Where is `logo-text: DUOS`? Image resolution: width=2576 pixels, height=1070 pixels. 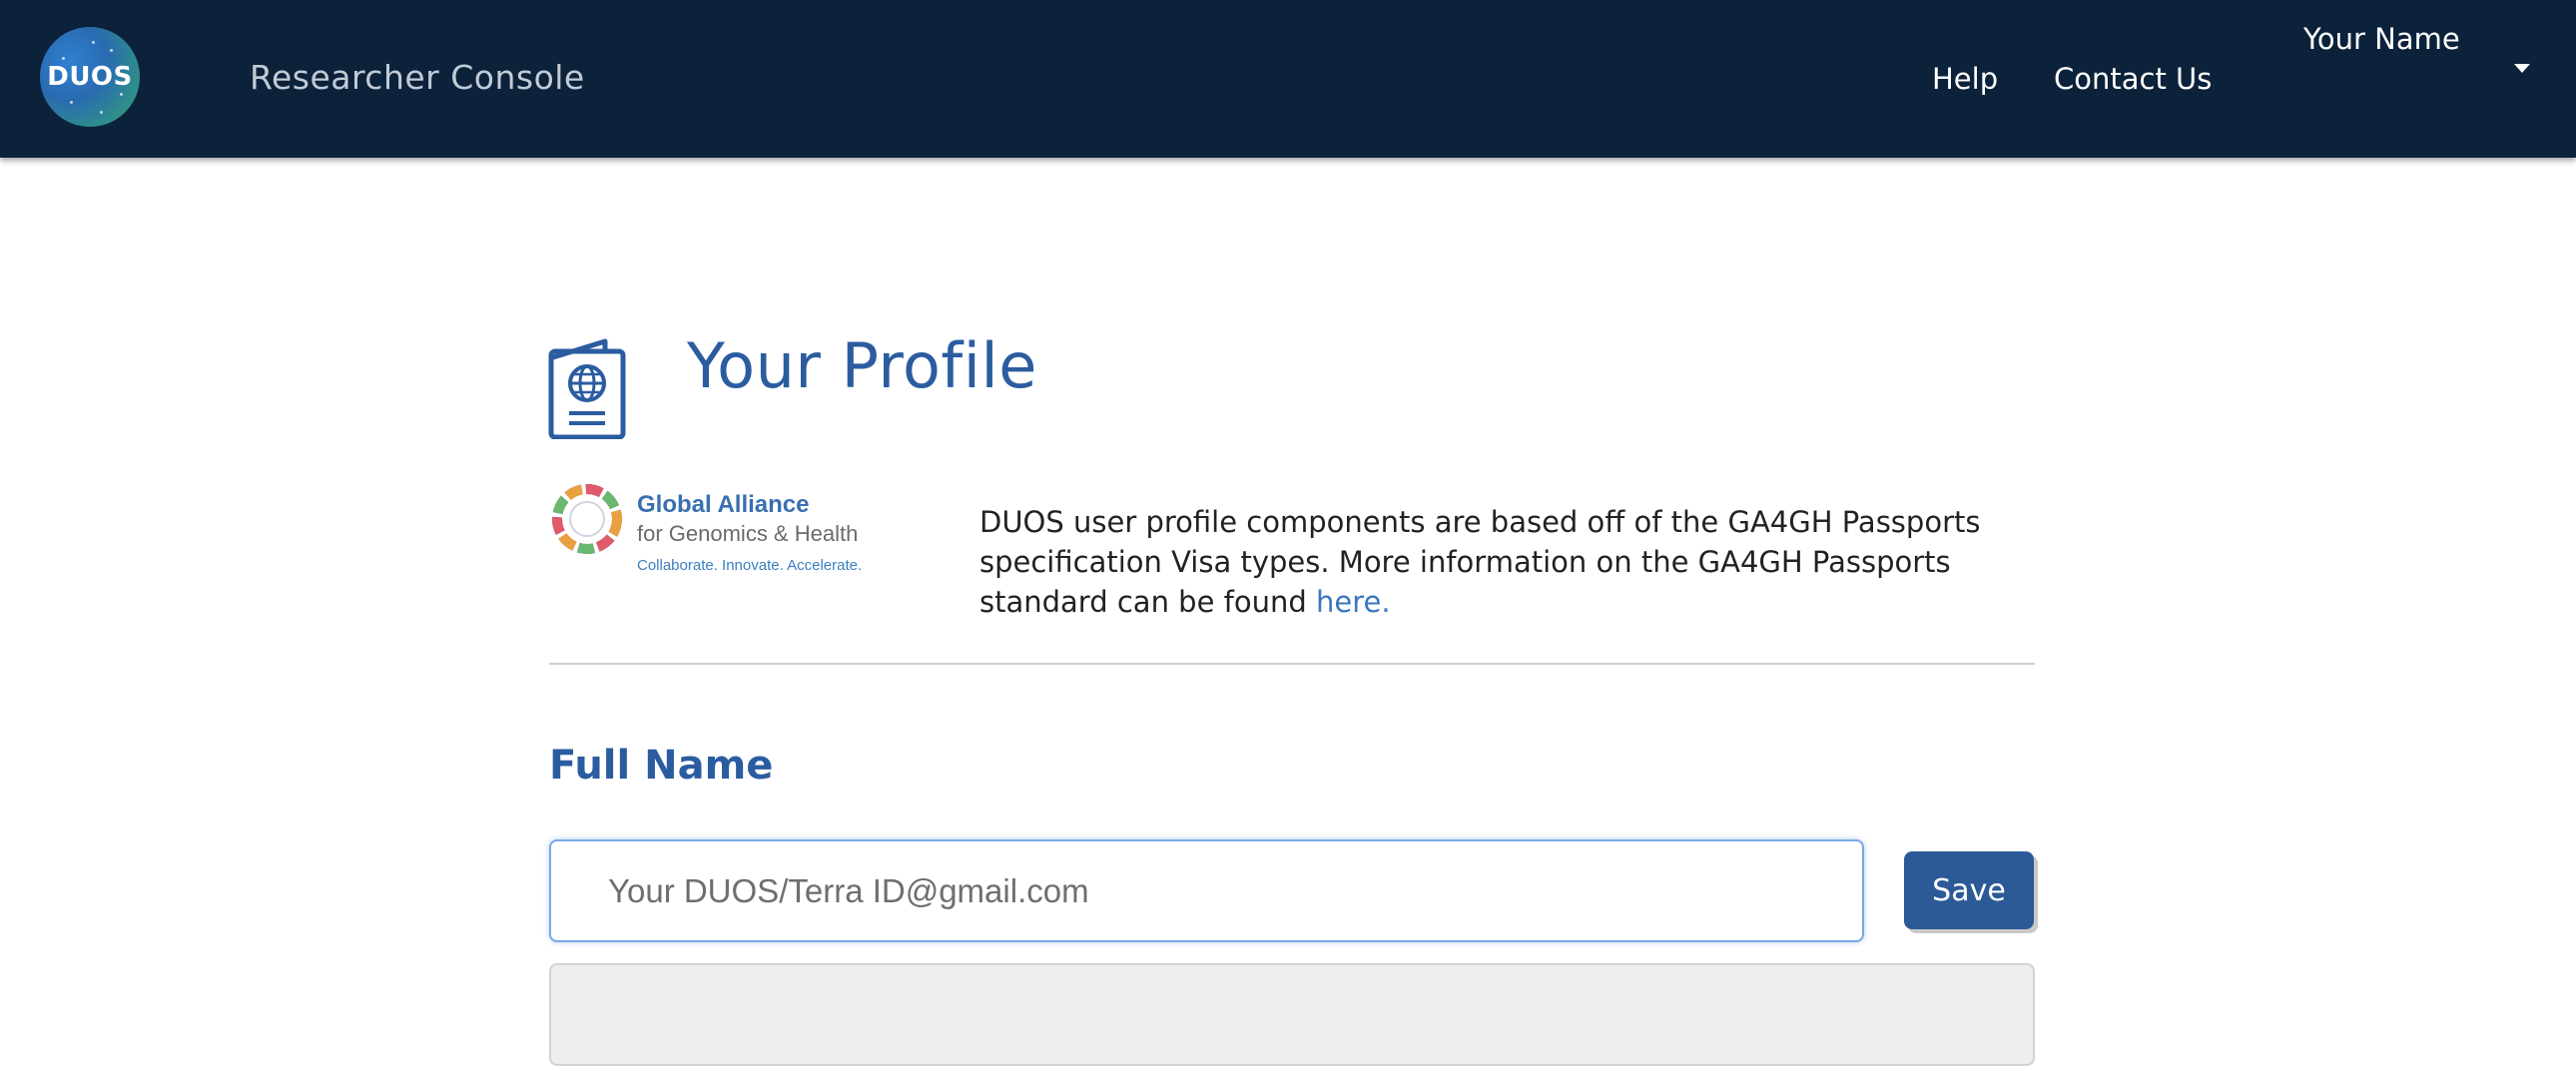 logo-text: DUOS is located at coordinates (90, 77).